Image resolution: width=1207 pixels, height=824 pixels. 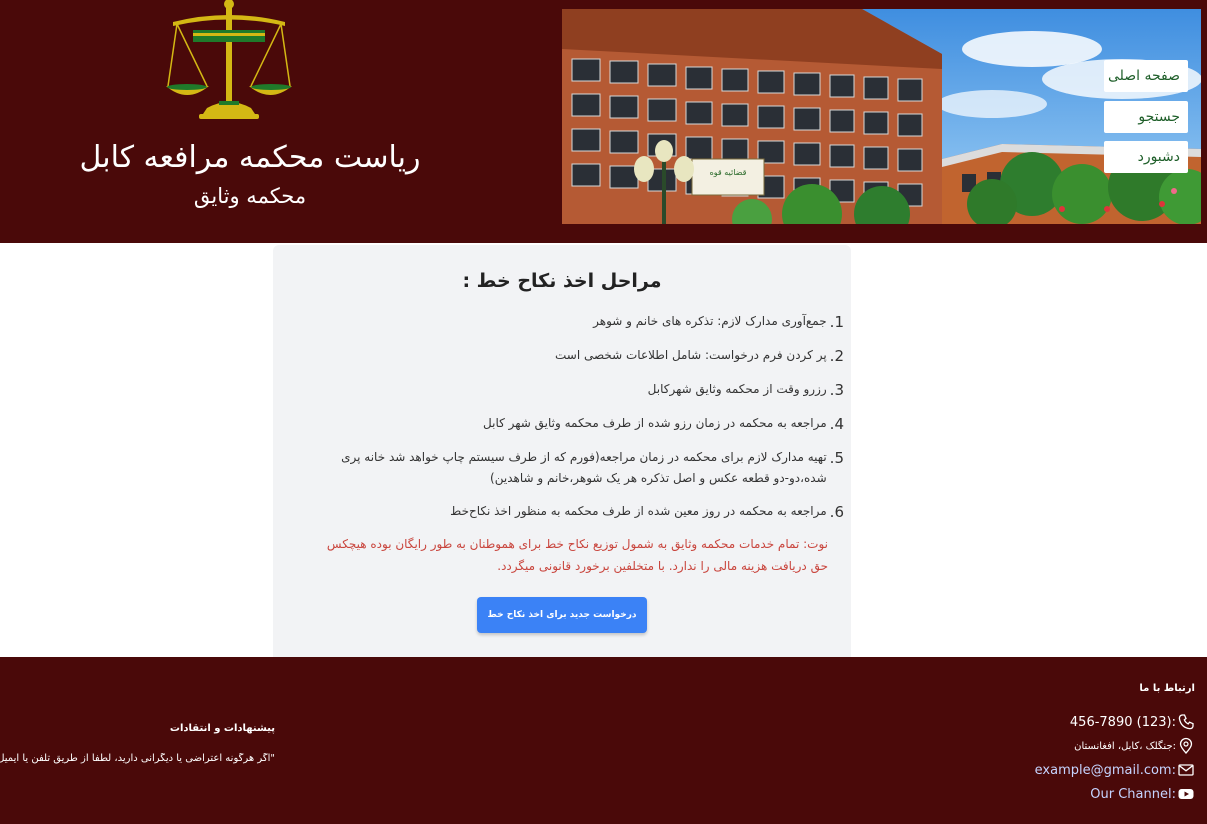 I want to click on site-subtitle: محکمه وثایق, so click(x=250, y=196).